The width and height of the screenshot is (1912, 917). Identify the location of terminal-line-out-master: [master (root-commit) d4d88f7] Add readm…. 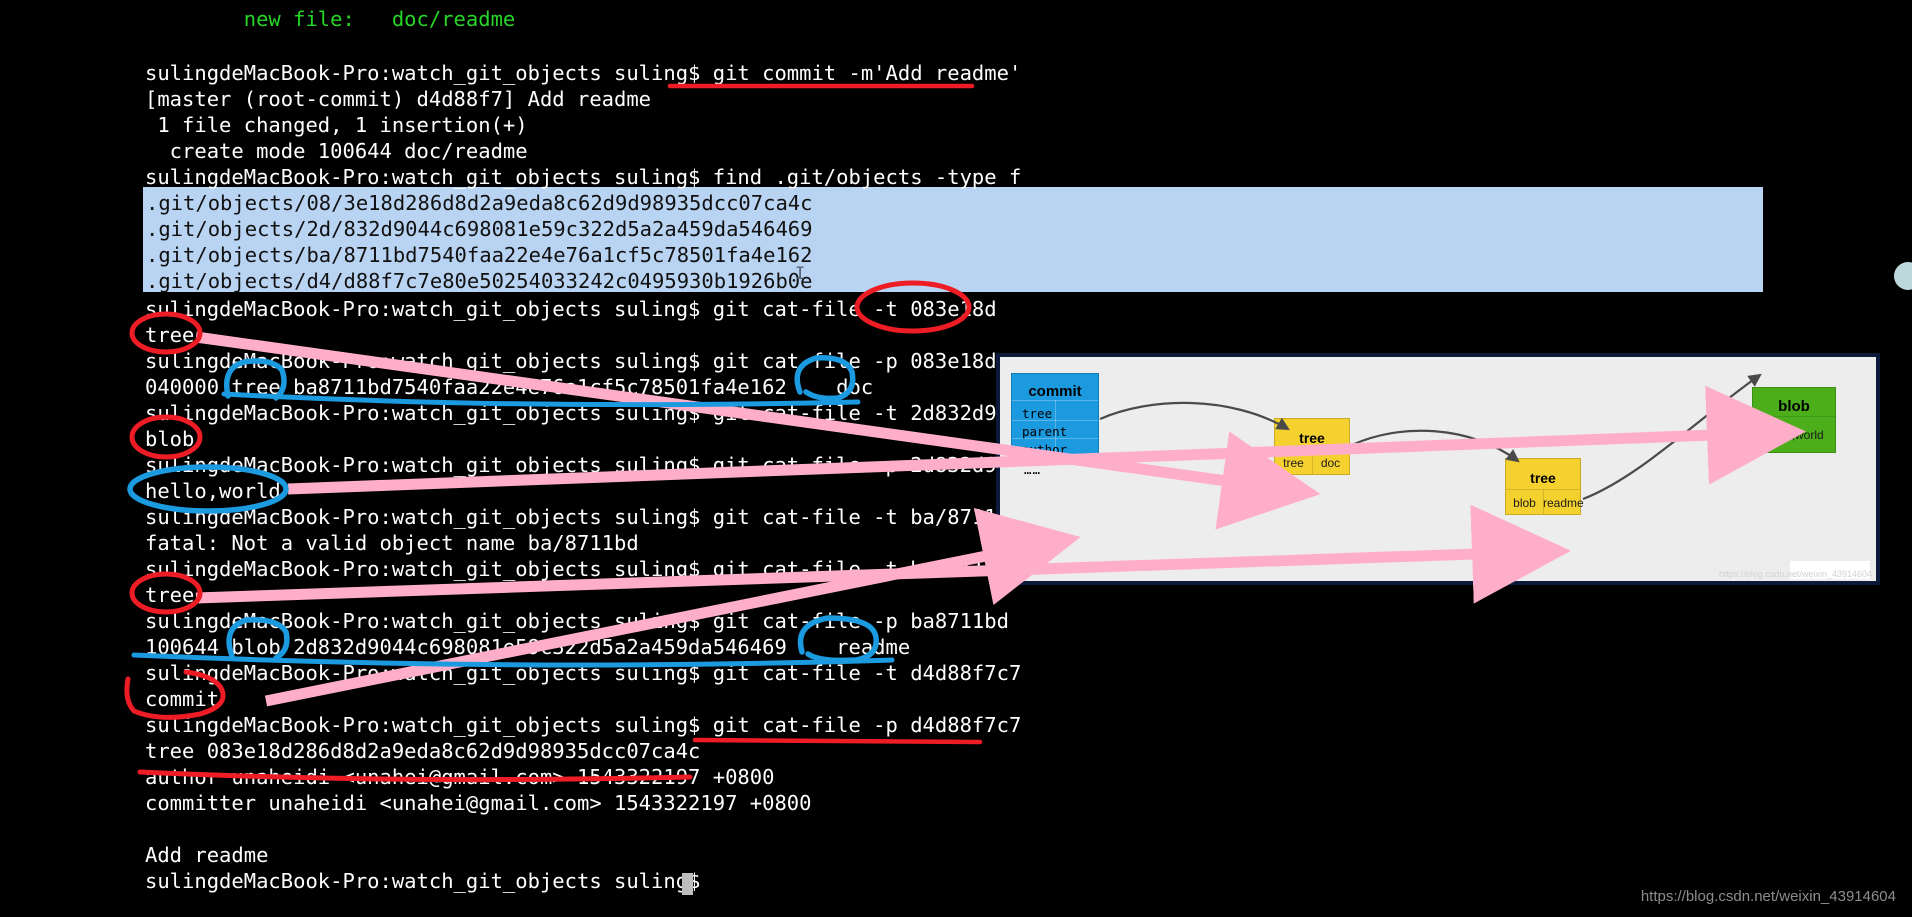
(398, 99).